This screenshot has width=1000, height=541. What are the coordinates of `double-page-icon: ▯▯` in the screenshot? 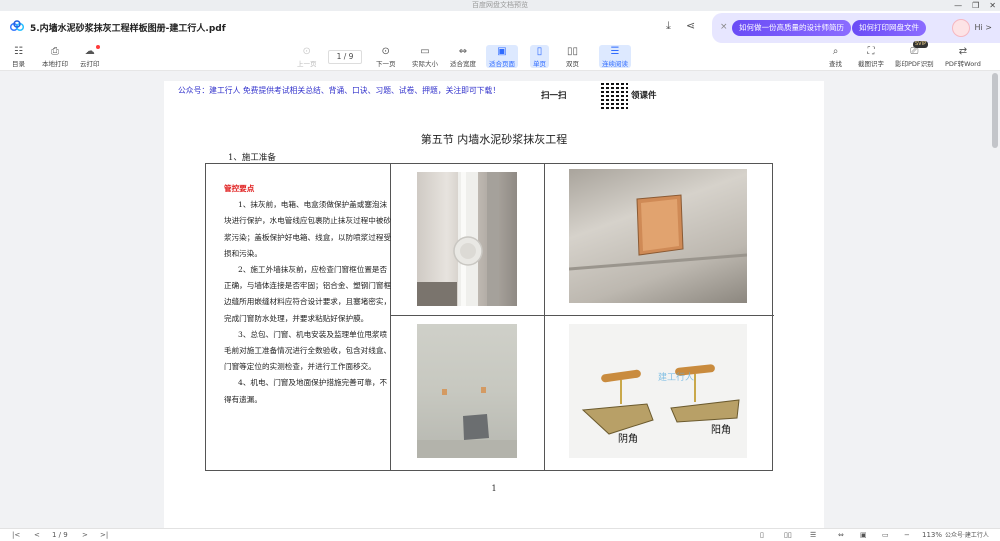 It's located at (572, 51).